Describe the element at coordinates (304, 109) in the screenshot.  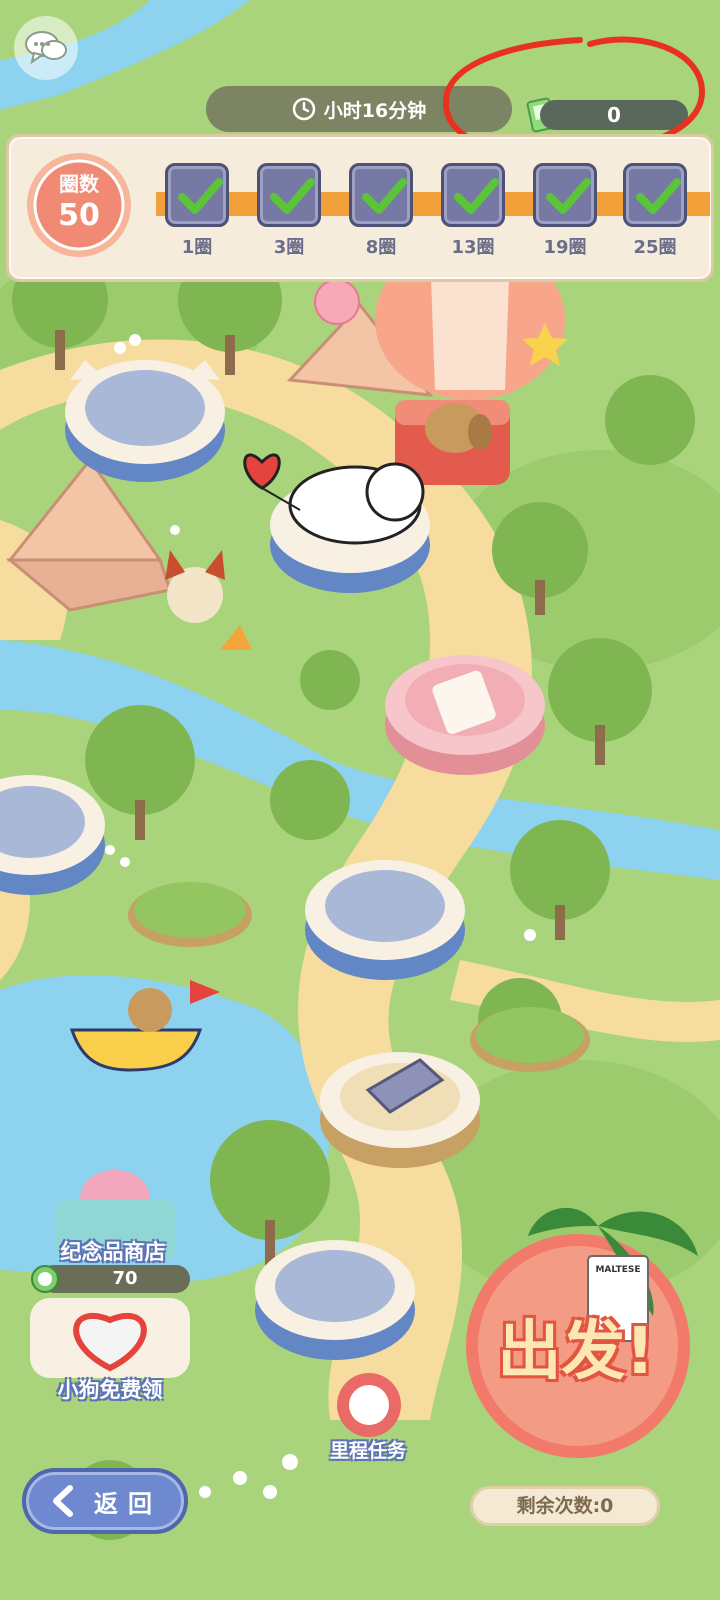
I see `clock-icon` at that location.